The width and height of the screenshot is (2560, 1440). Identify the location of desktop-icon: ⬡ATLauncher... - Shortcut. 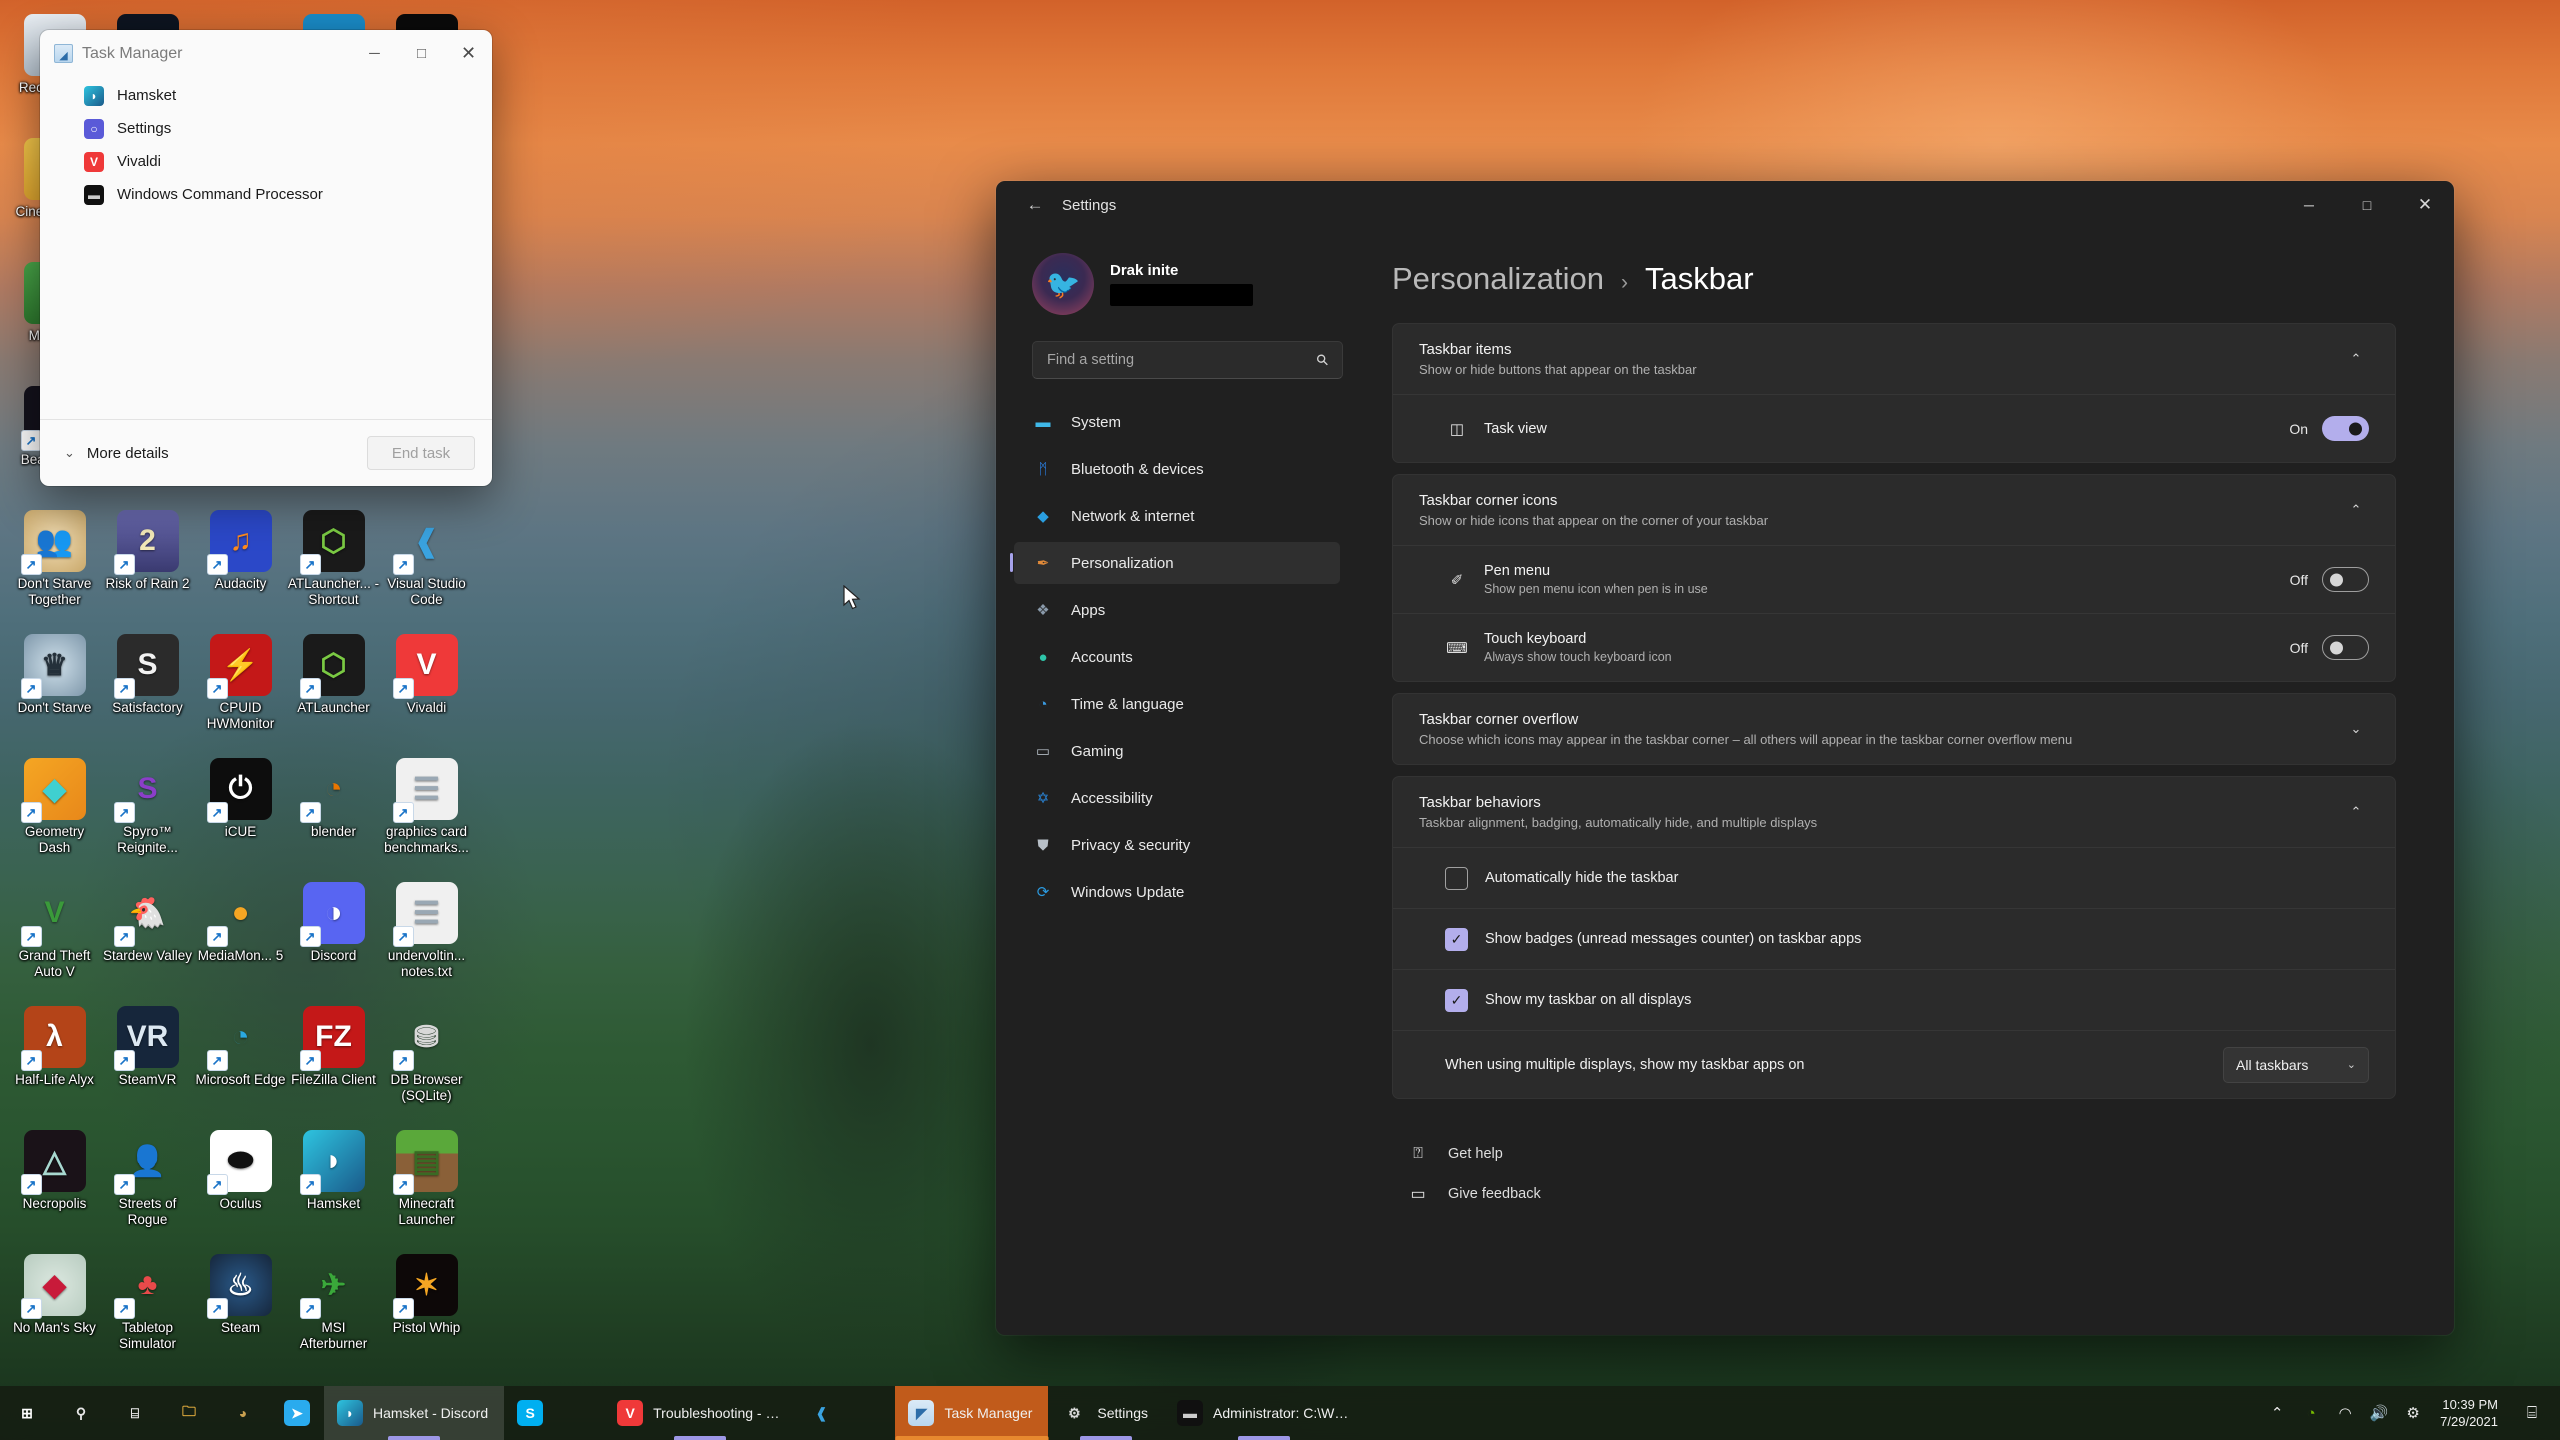
(333, 564).